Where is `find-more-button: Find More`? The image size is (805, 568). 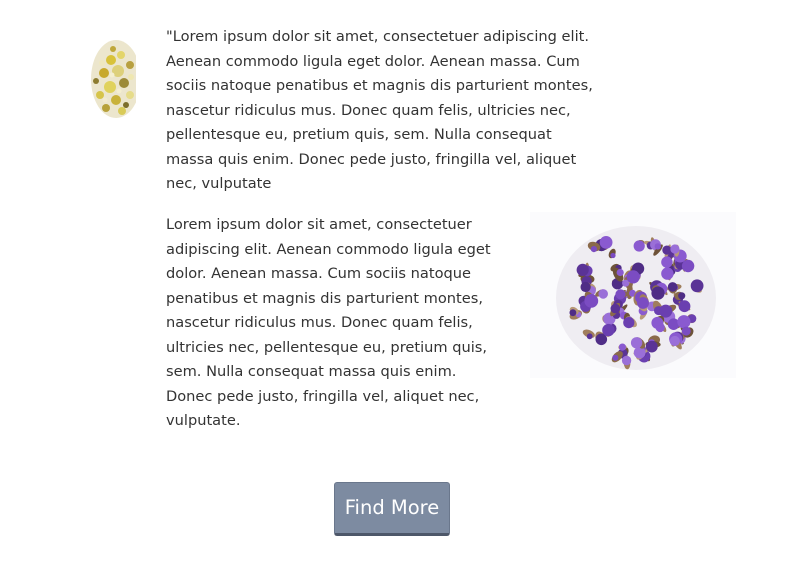
find-more-button: Find More is located at coordinates (392, 509).